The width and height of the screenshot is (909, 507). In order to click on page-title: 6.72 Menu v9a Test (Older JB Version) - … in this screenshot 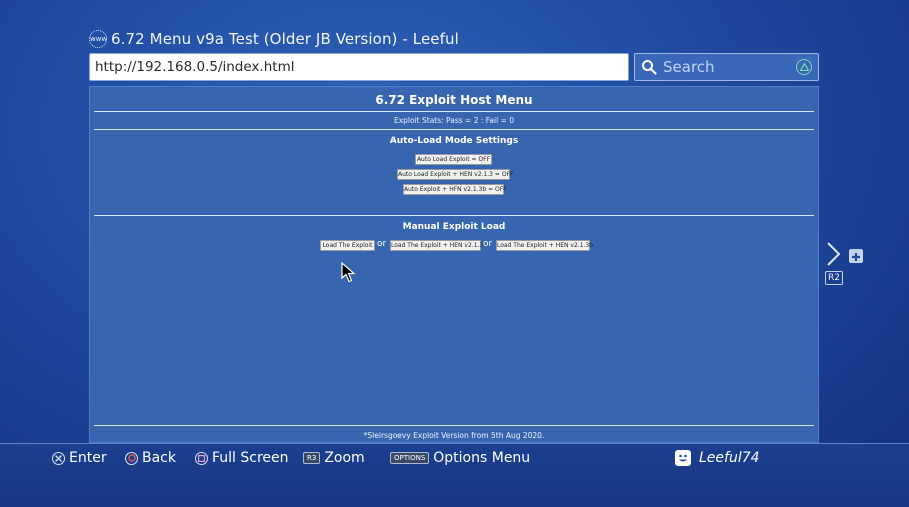, I will do `click(285, 39)`.